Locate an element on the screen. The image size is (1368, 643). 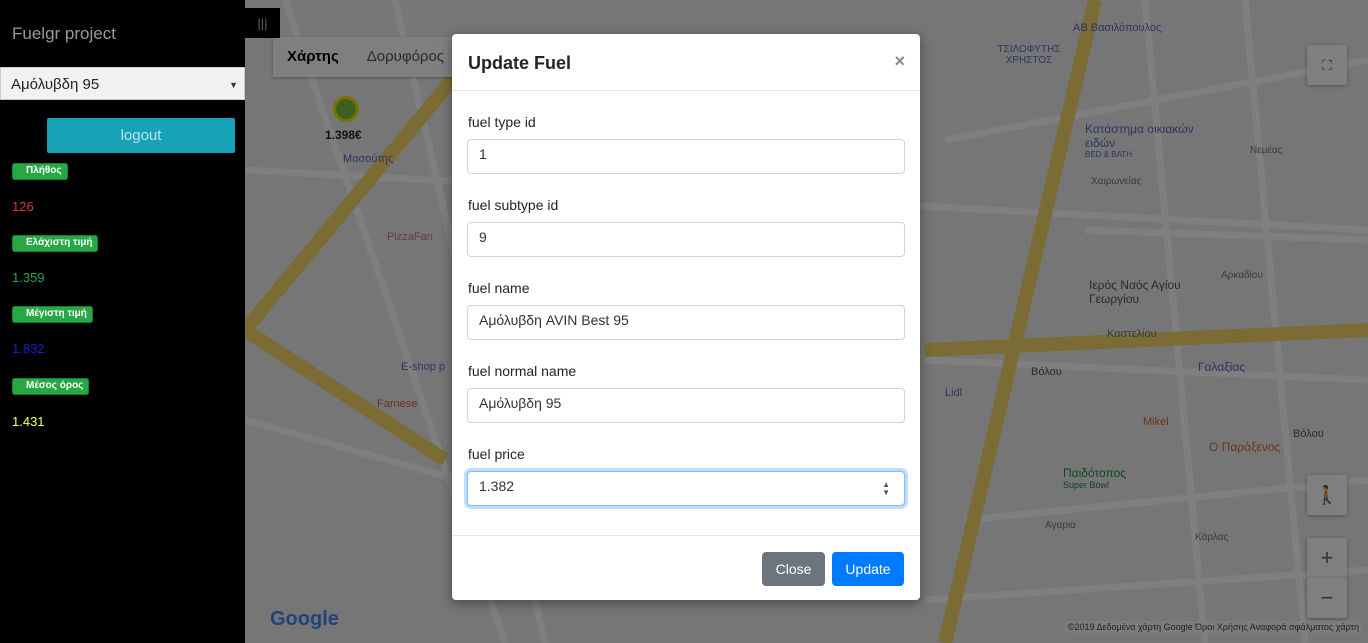
fuel-subtype-id-label: fuel subtype id is located at coordinates (513, 205).